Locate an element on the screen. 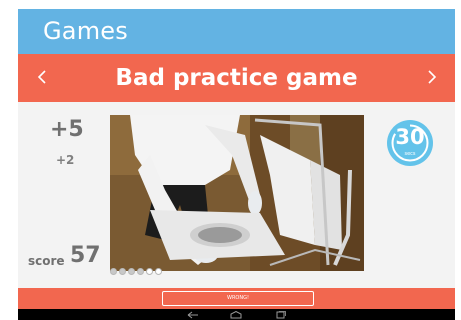  timer-value: 30 is located at coordinates (410, 137).